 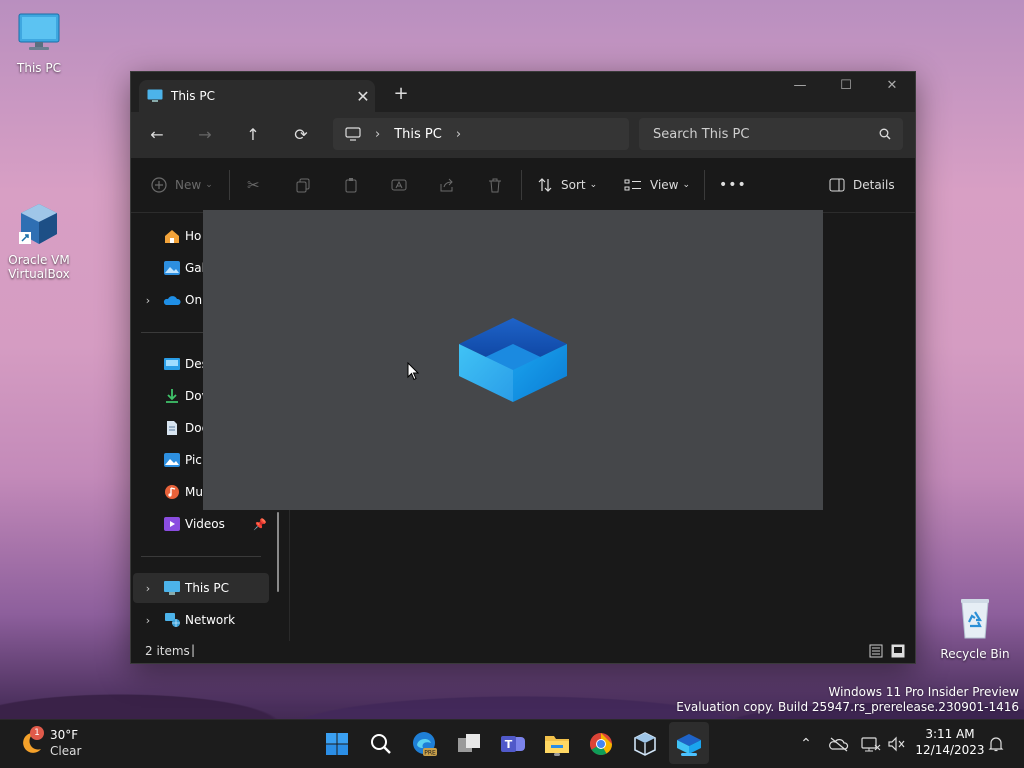 I want to click on desktop-icon-label: This PC, so click(x=39, y=68).